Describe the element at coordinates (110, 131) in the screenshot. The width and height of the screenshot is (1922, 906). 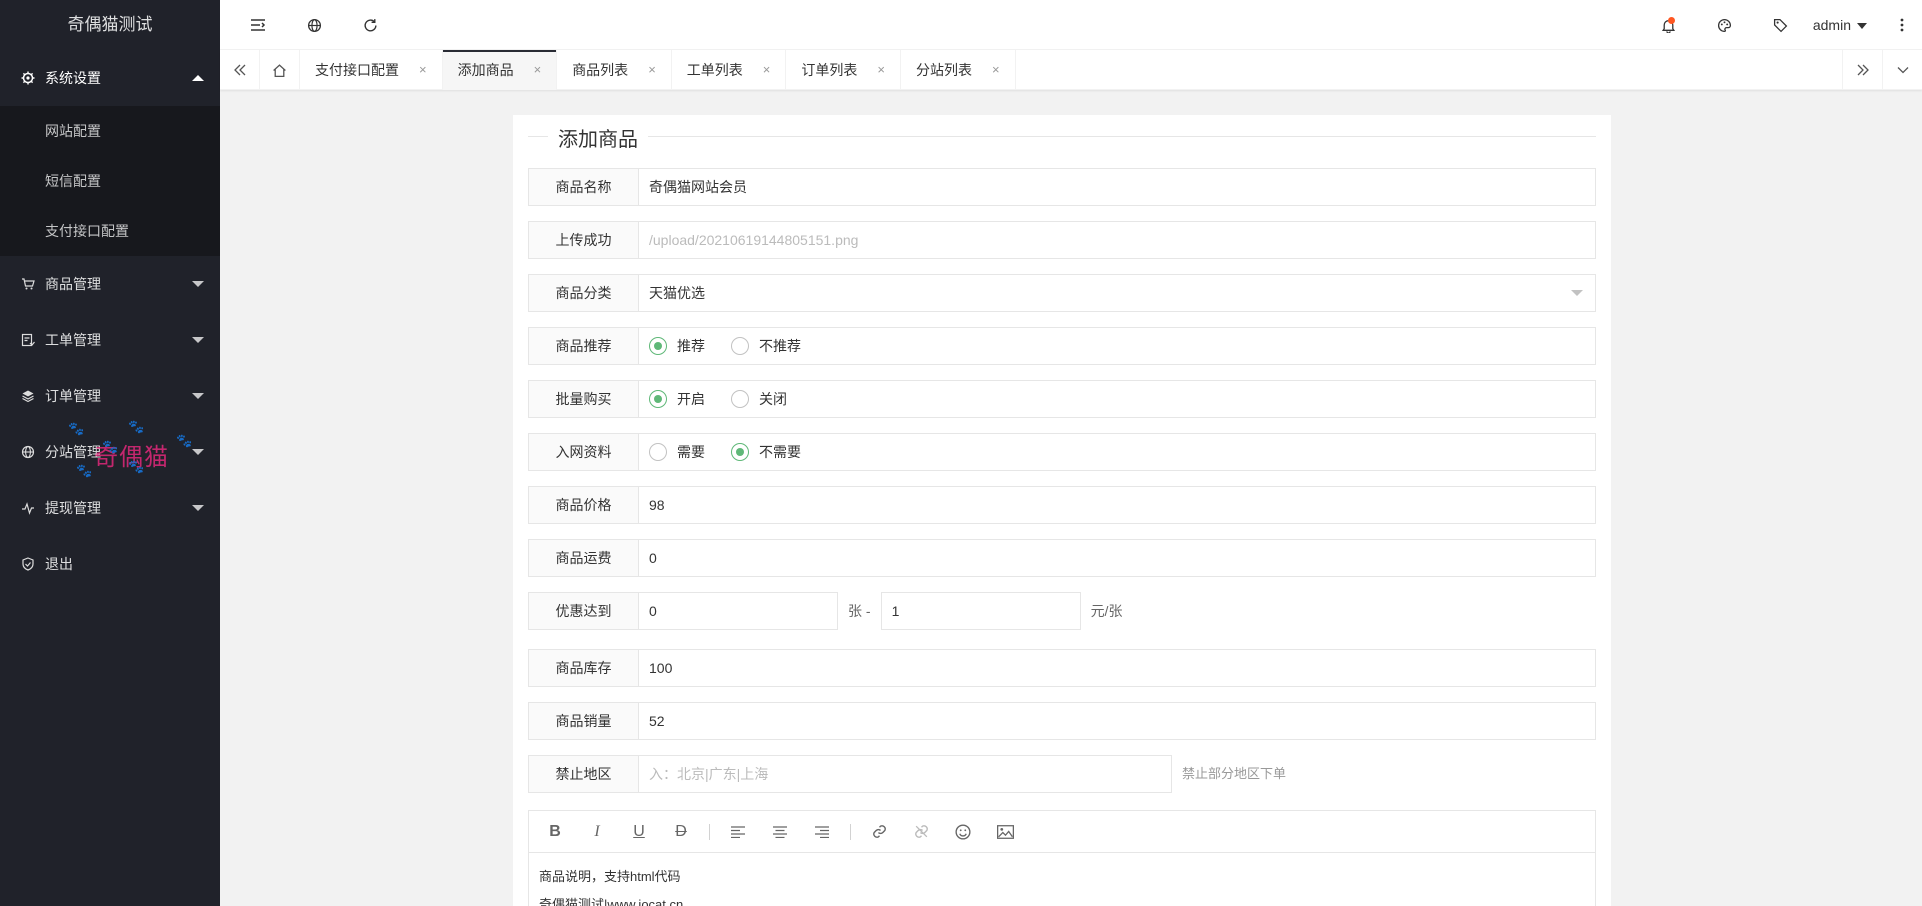
I see `sidebar-item-site-config: 网站配置` at that location.